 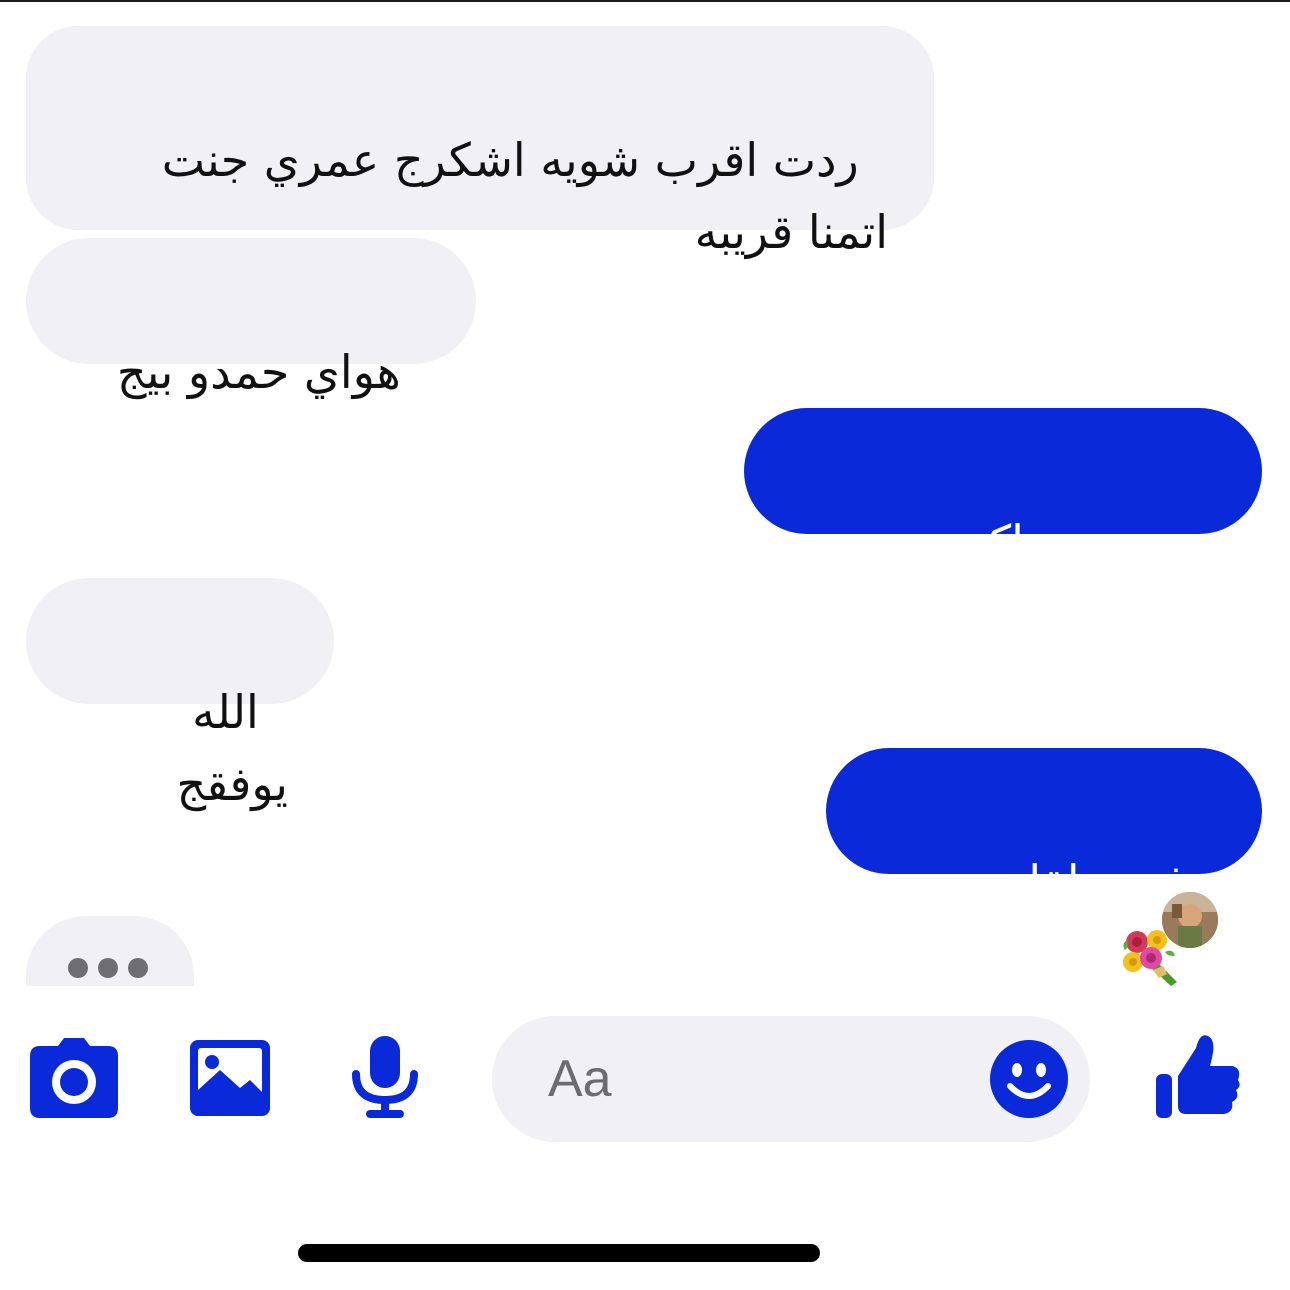 What do you see at coordinates (1003, 488) in the screenshot?
I see `outgoing-message: حبيبتي ماكو نصيب` at bounding box center [1003, 488].